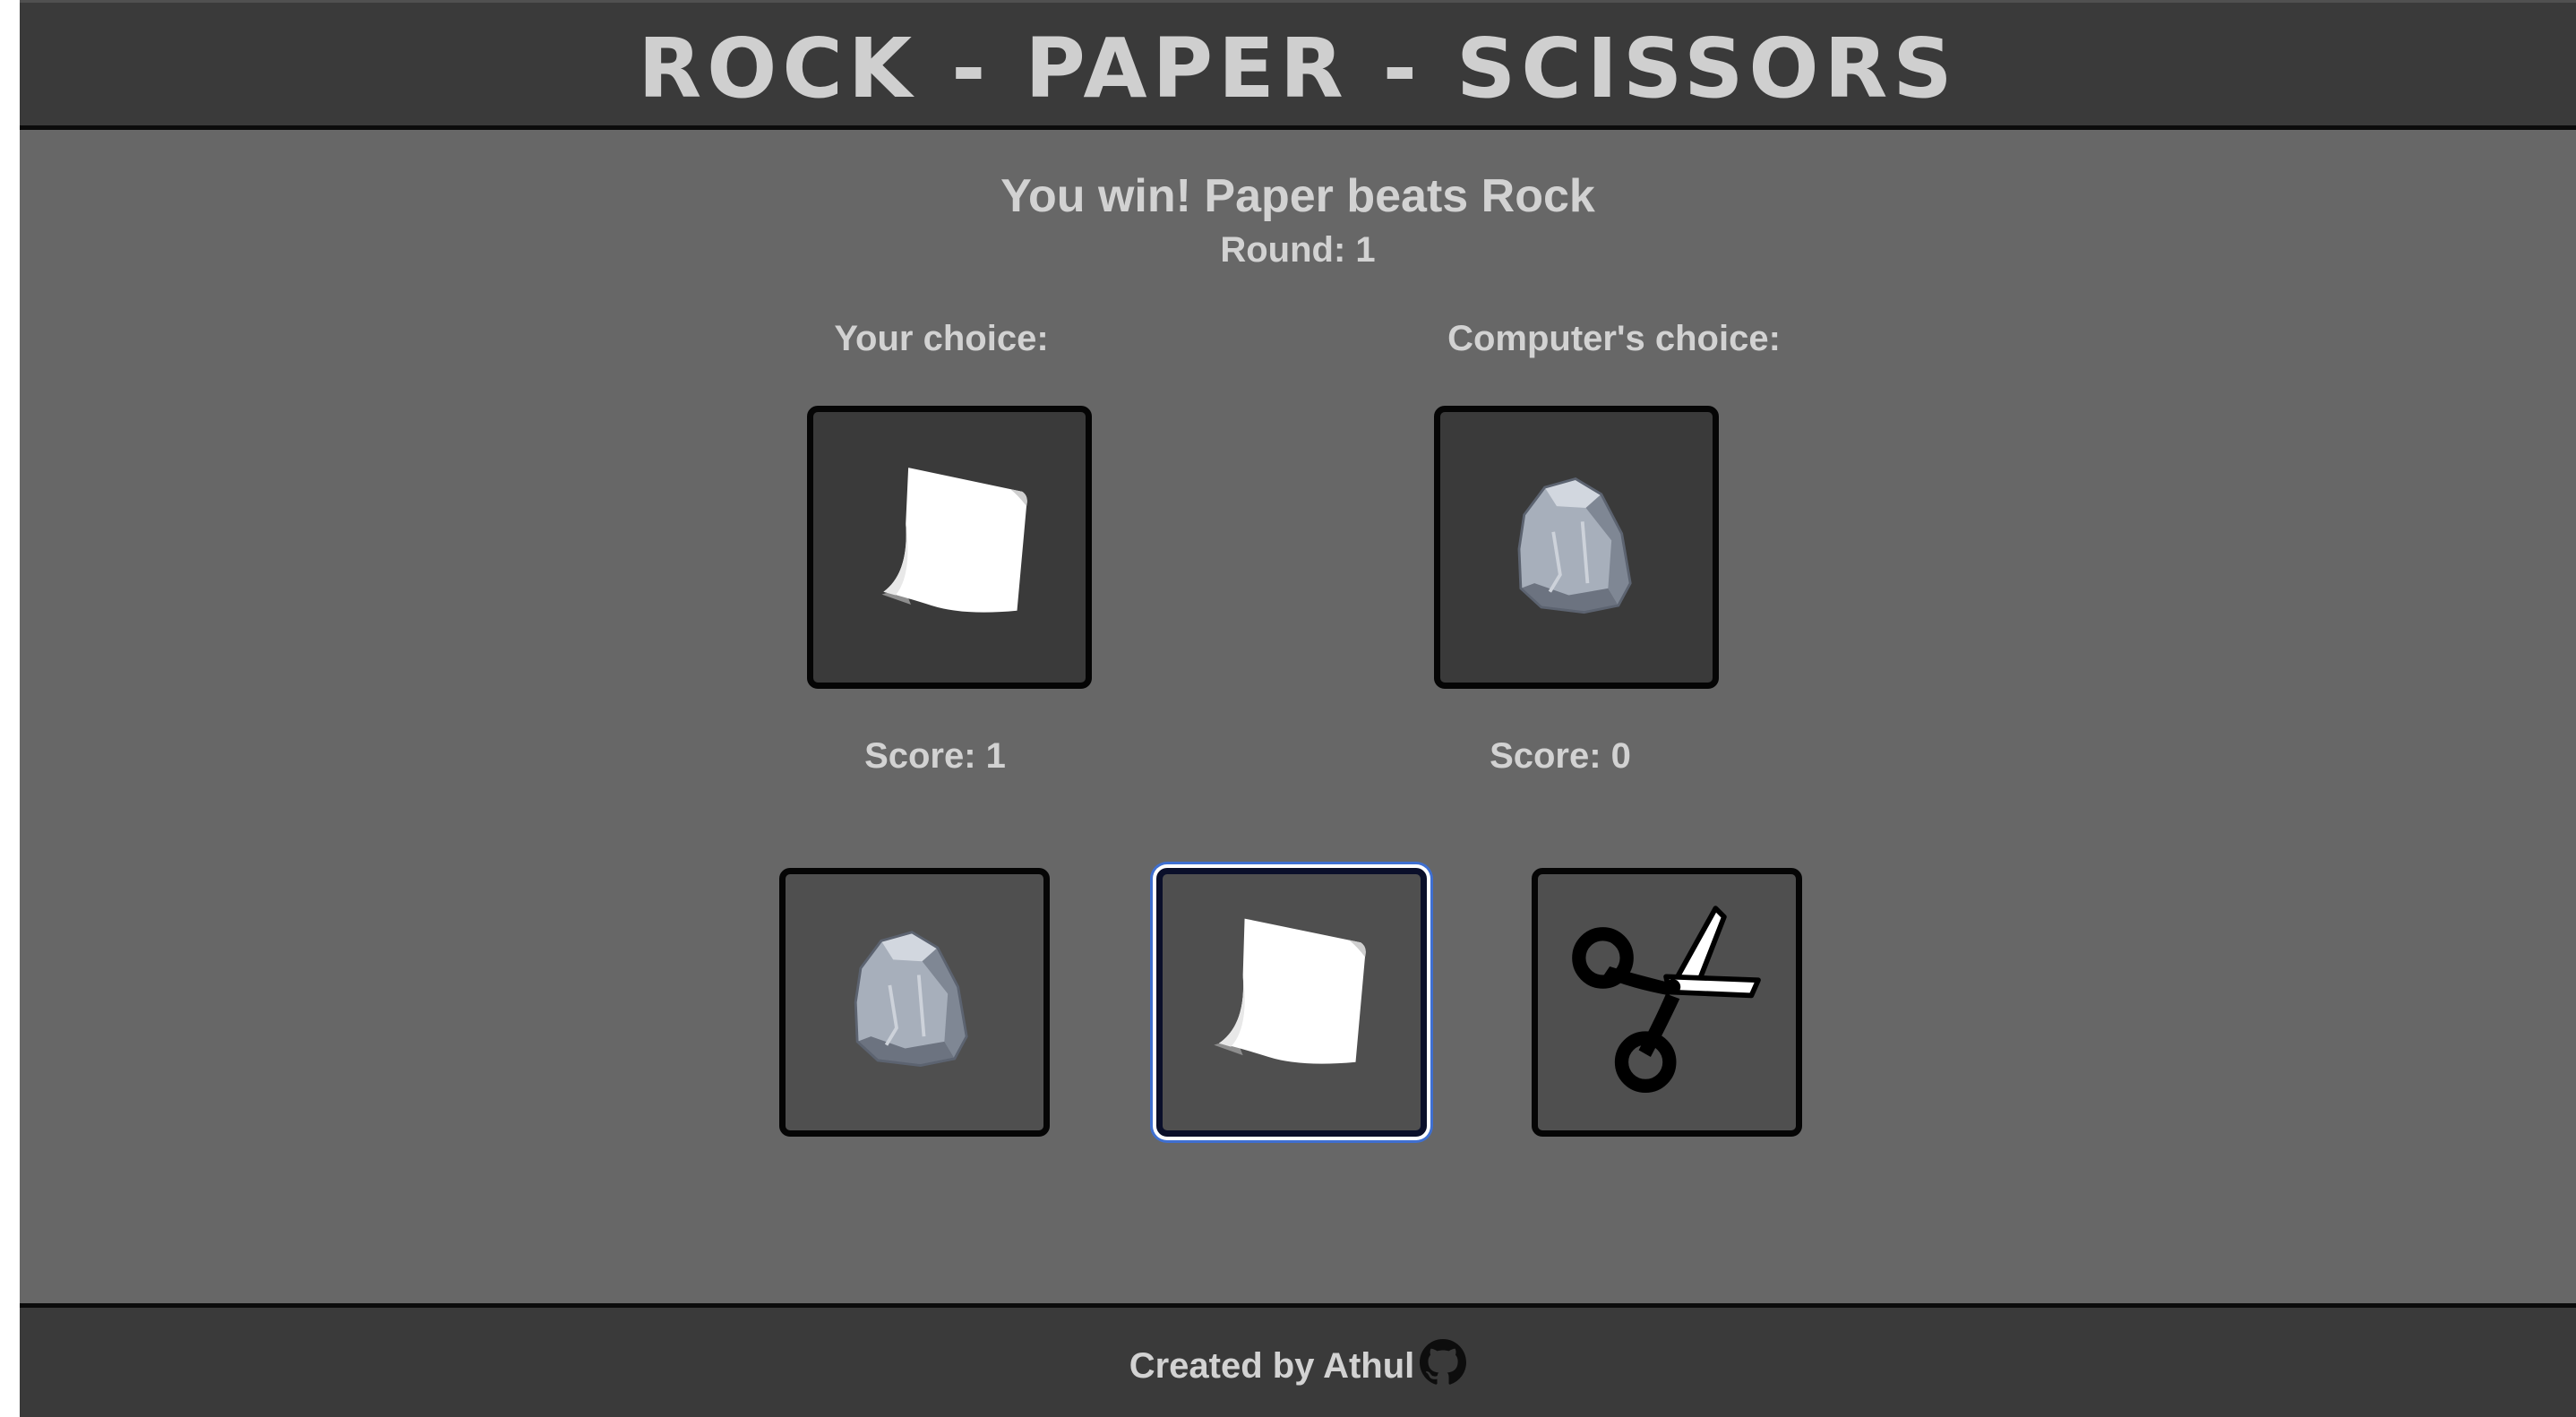 The image size is (2576, 1417). I want to click on player-choice-label: Your choice:, so click(941, 338).